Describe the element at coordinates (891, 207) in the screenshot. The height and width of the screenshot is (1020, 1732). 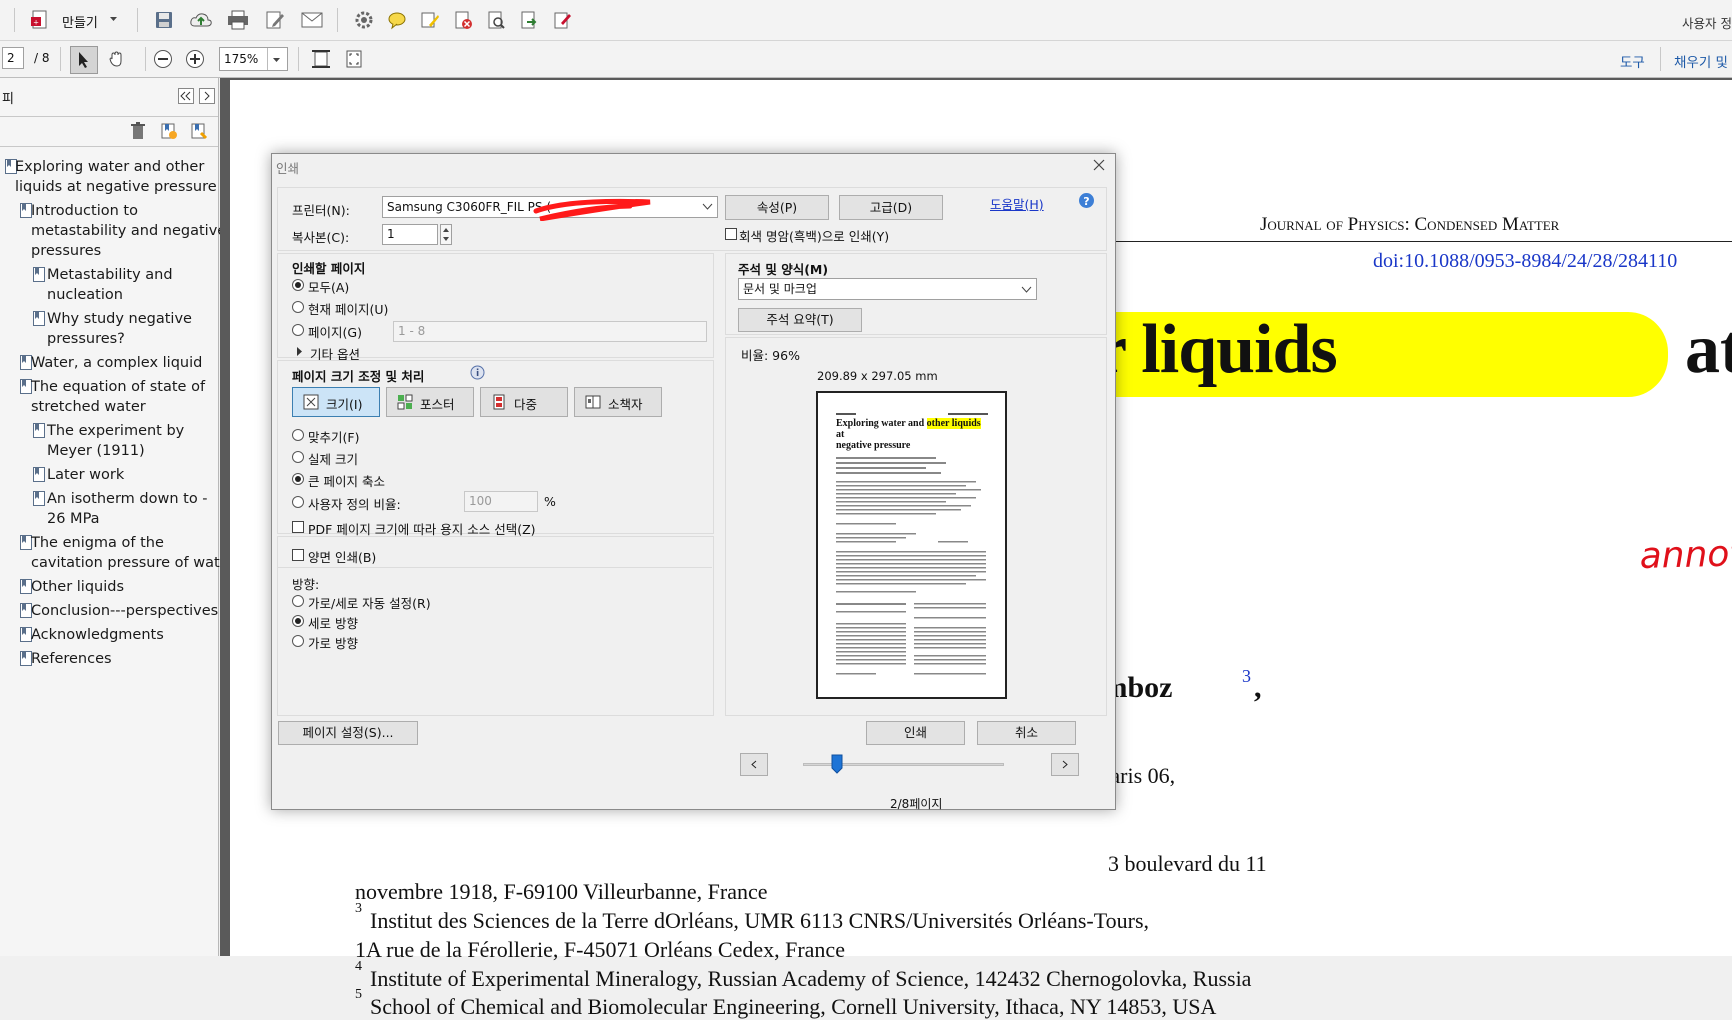
I see `advanced-button: 고급(D)` at that location.